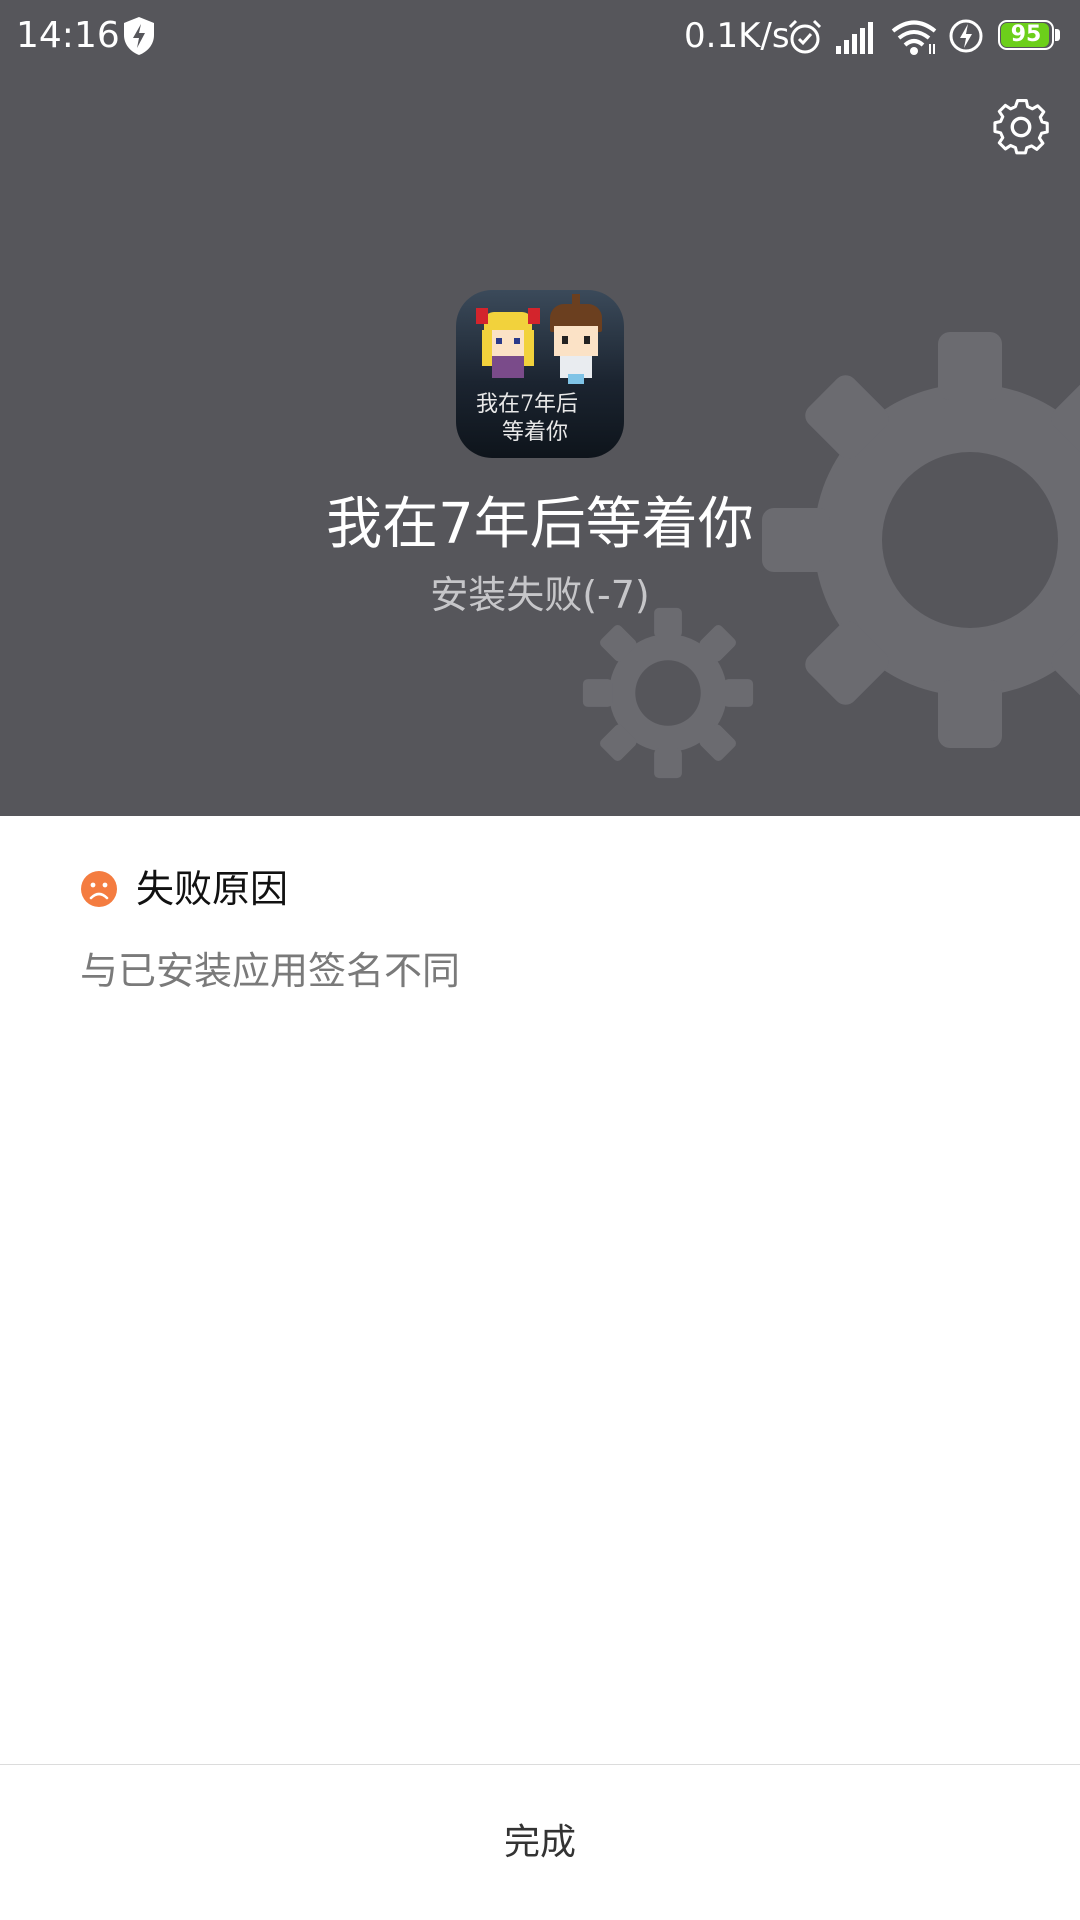 The width and height of the screenshot is (1080, 1920). What do you see at coordinates (99, 889) in the screenshot?
I see `sad-face-icon` at bounding box center [99, 889].